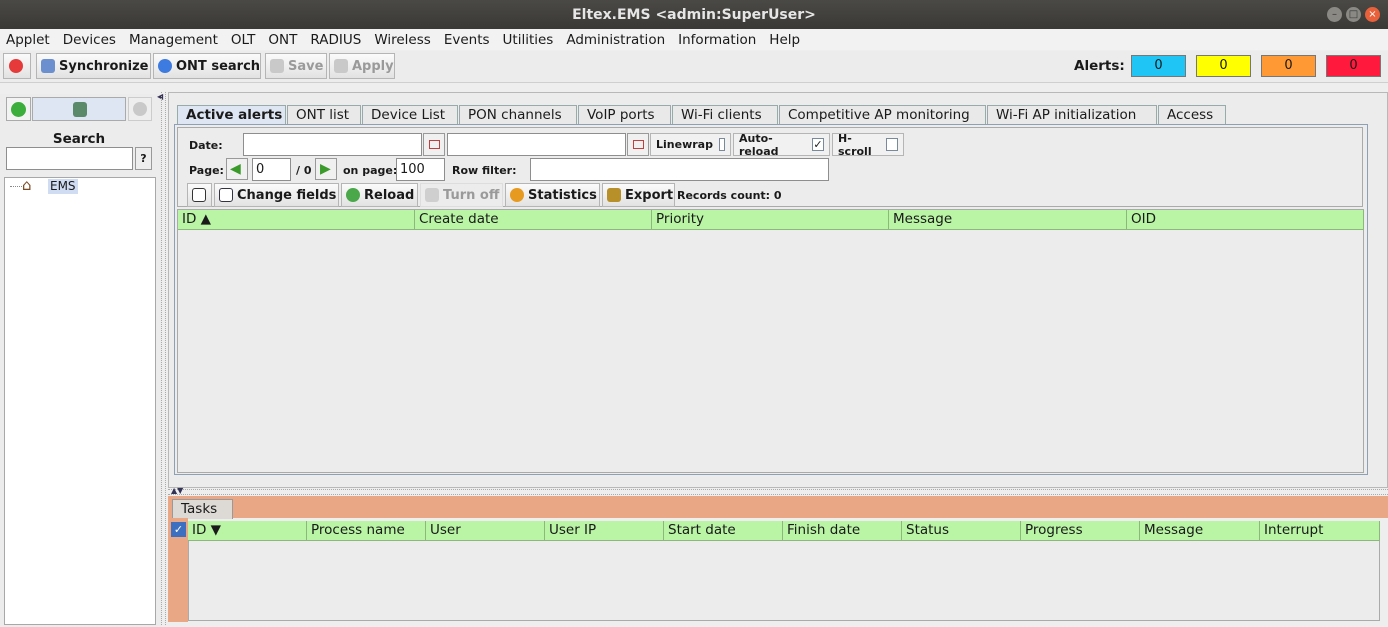  Describe the element at coordinates (402, 40) in the screenshot. I see `menu-wireless: Wireless` at that location.